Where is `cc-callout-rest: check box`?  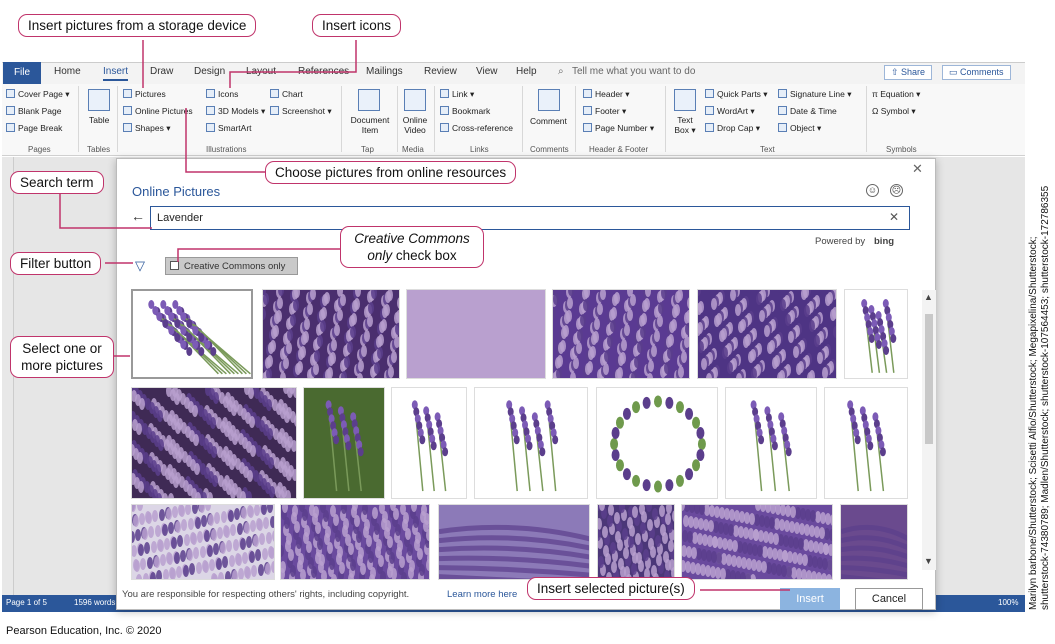
cc-callout-rest: check box is located at coordinates (424, 255).